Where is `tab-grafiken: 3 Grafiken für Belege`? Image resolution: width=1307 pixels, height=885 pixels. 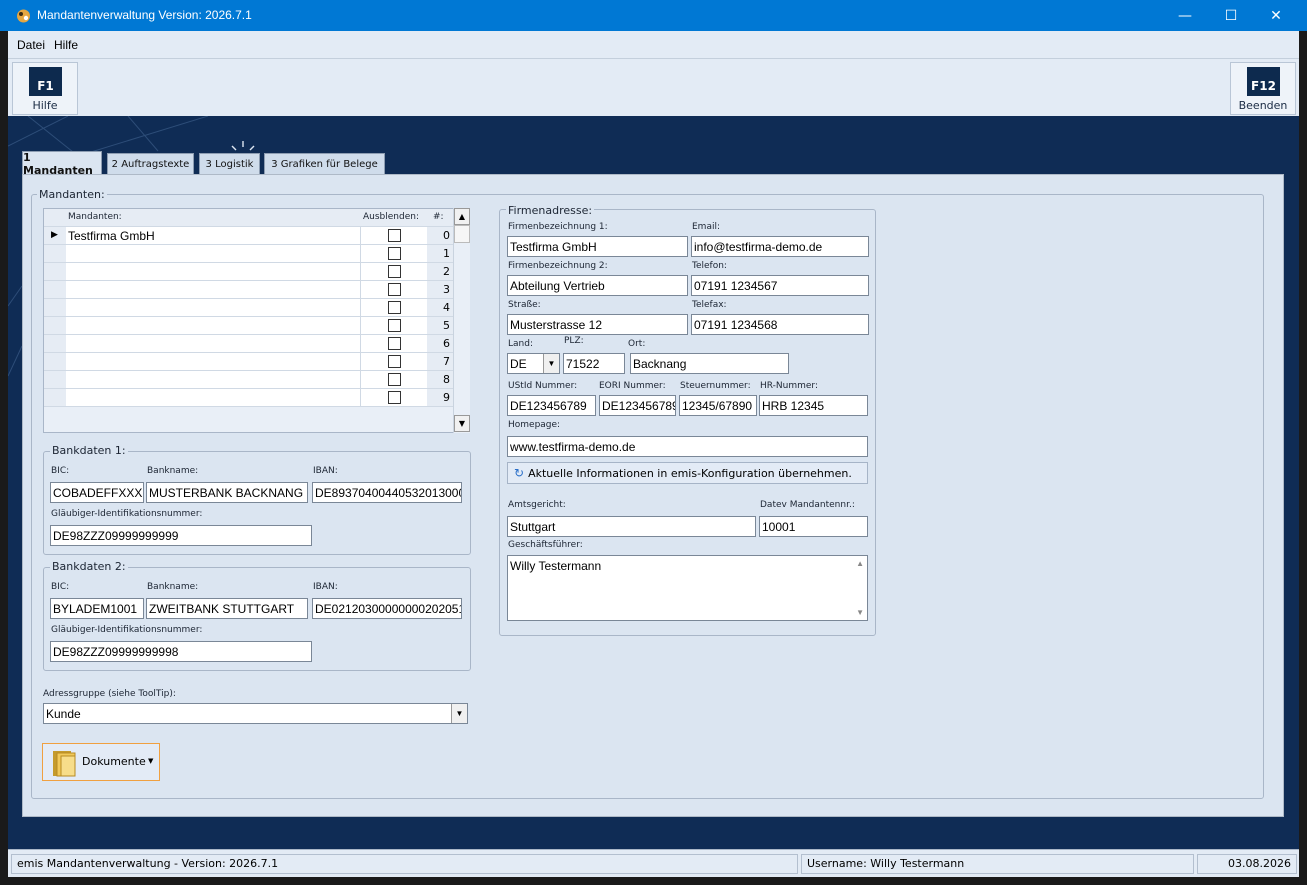 tab-grafiken: 3 Grafiken für Belege is located at coordinates (324, 164).